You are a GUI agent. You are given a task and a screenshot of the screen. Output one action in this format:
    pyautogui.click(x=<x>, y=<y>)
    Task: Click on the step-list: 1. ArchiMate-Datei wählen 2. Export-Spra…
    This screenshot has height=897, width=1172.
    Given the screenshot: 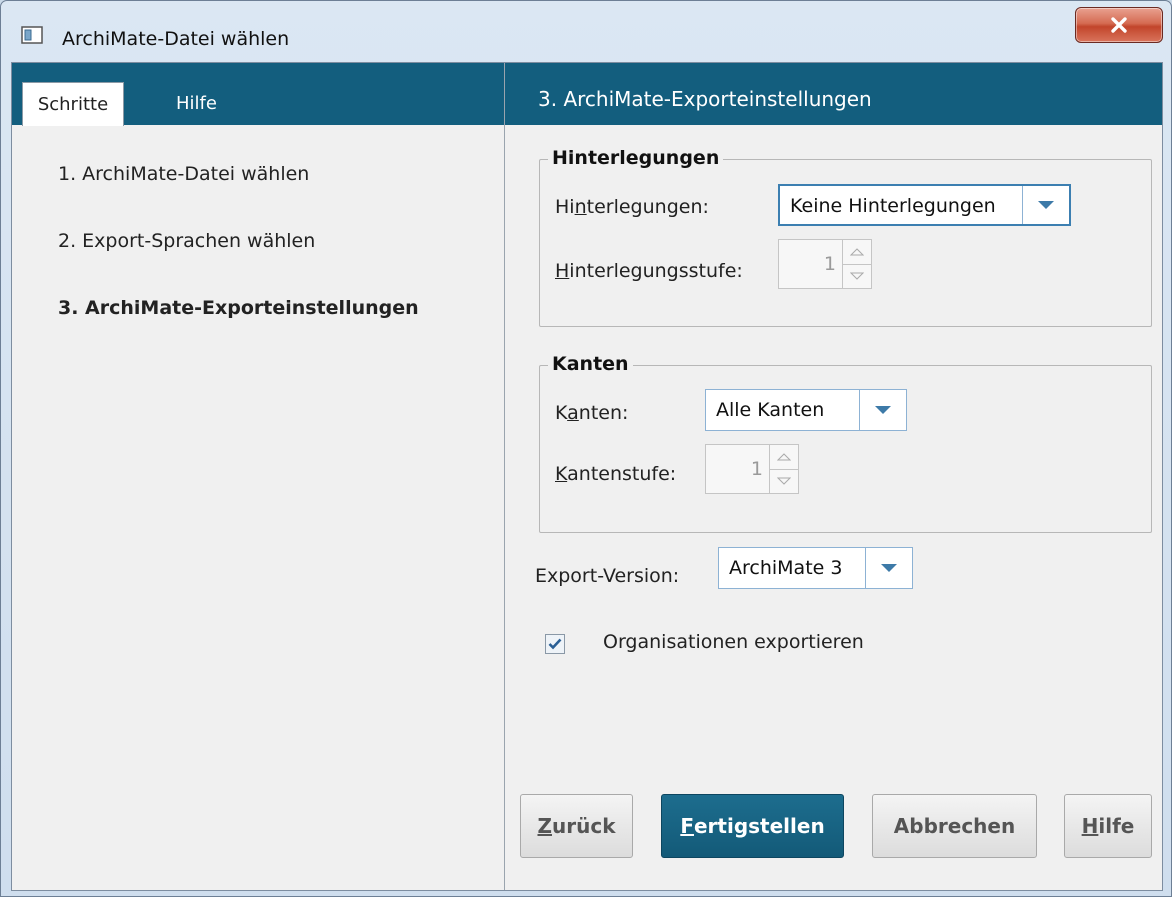 What is the action you would take?
    pyautogui.click(x=238, y=263)
    